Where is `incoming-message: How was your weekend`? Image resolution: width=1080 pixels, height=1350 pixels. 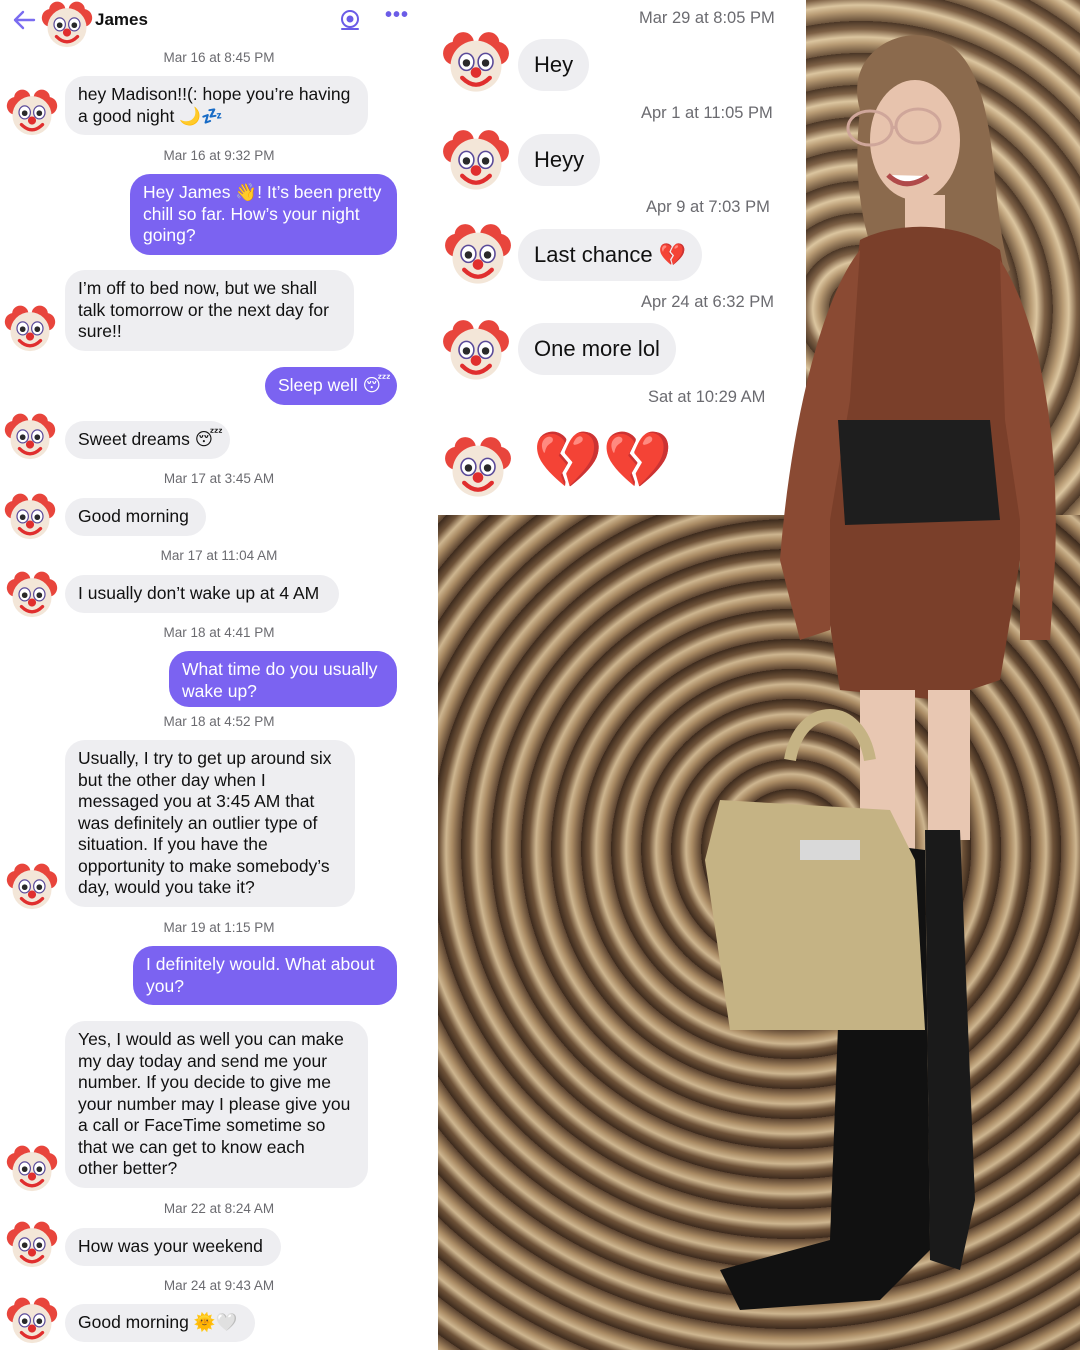 incoming-message: How was your weekend is located at coordinates (173, 1247).